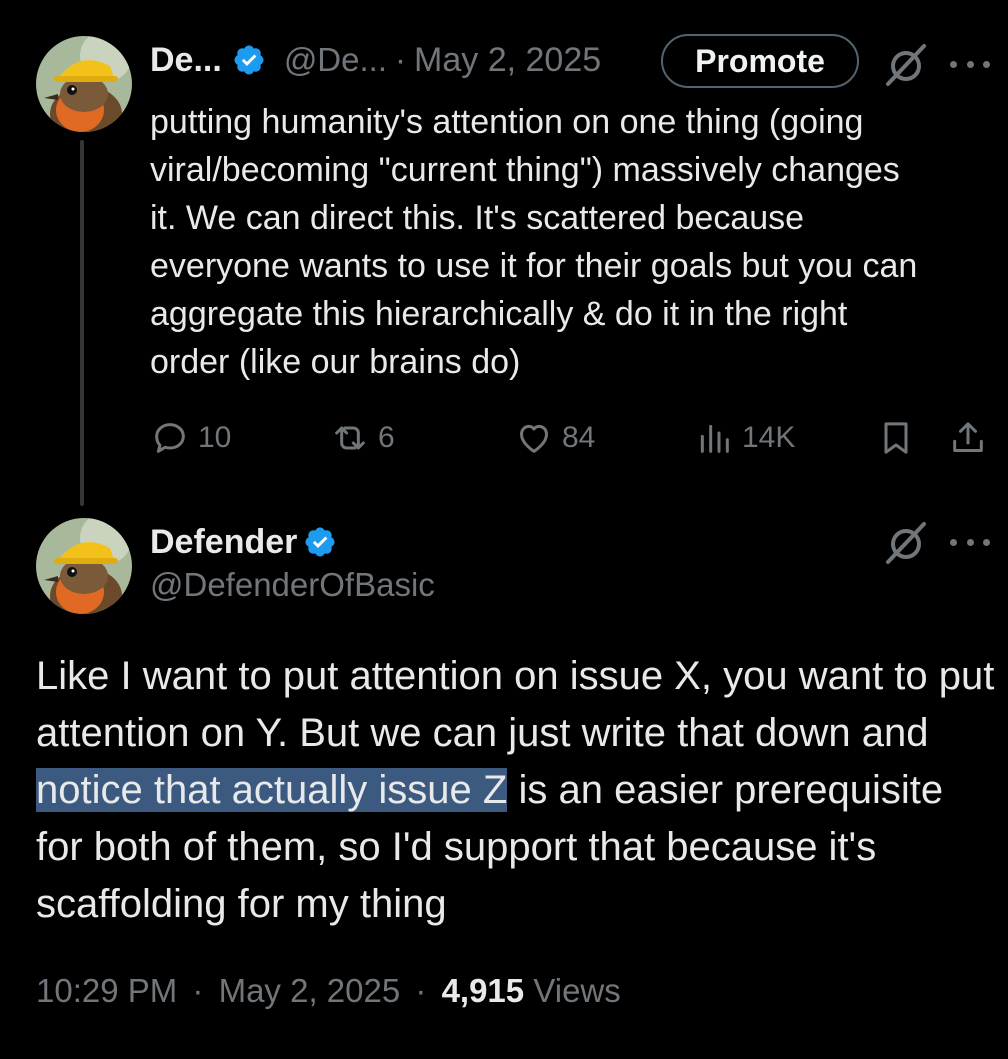 The width and height of the screenshot is (1008, 1059). I want to click on tweet-header: De... @De... · May 2, 2025, so click(375, 60).